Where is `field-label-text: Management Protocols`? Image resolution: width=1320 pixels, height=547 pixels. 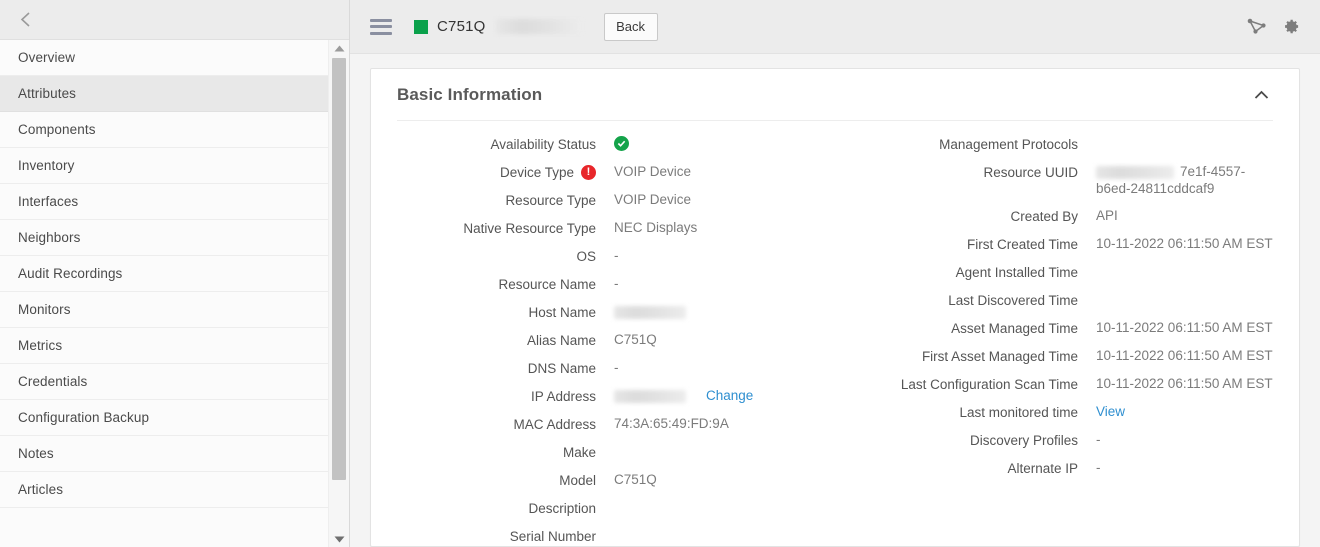 field-label-text: Management Protocols is located at coordinates (1008, 144).